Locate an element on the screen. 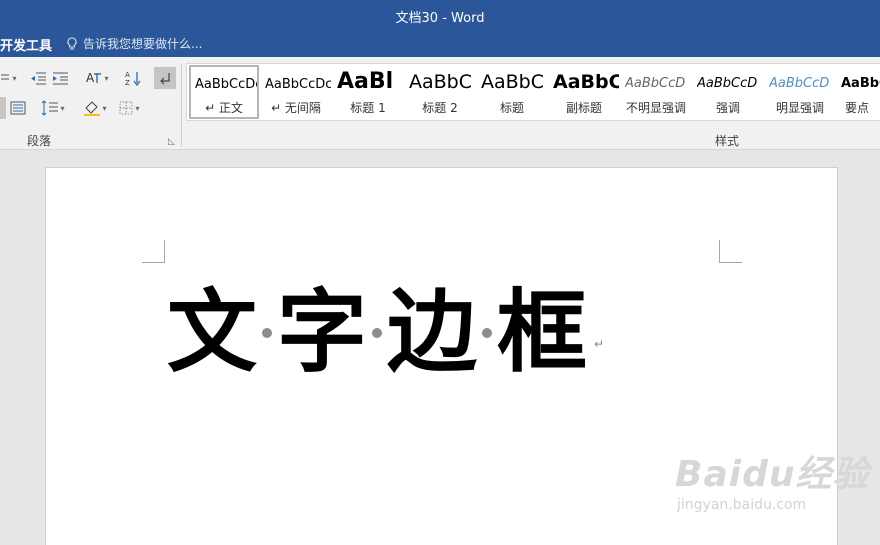 The image size is (880, 545). style-intense-emphasis: AaBbCcD 明显强调 is located at coordinates (800, 92).